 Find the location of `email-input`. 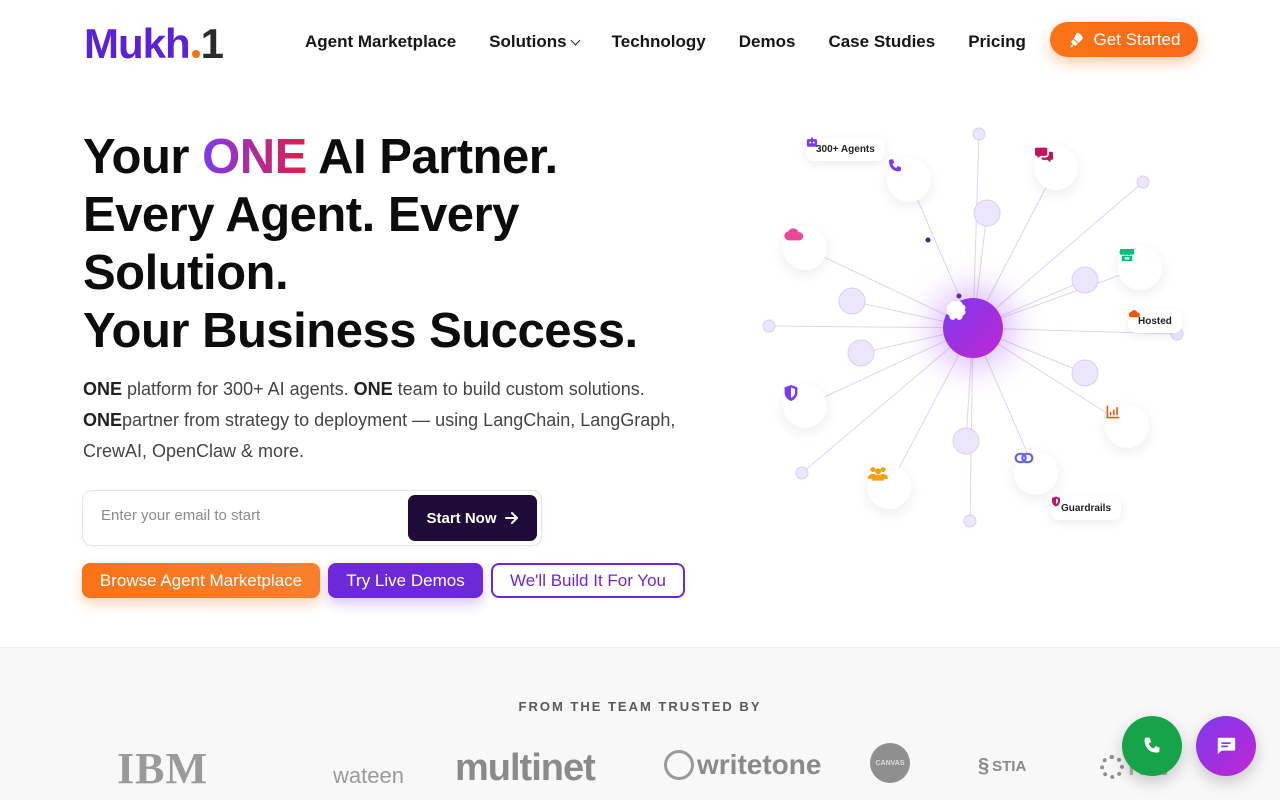

email-input is located at coordinates (251, 515).